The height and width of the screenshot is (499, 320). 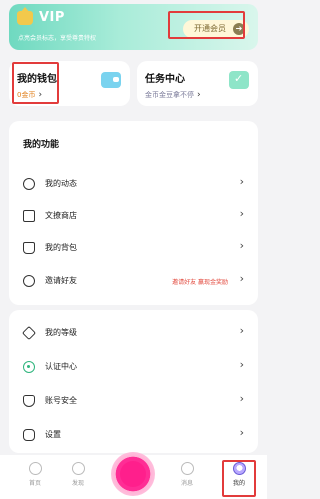 What do you see at coordinates (29, 248) in the screenshot?
I see `backpack-icon` at bounding box center [29, 248].